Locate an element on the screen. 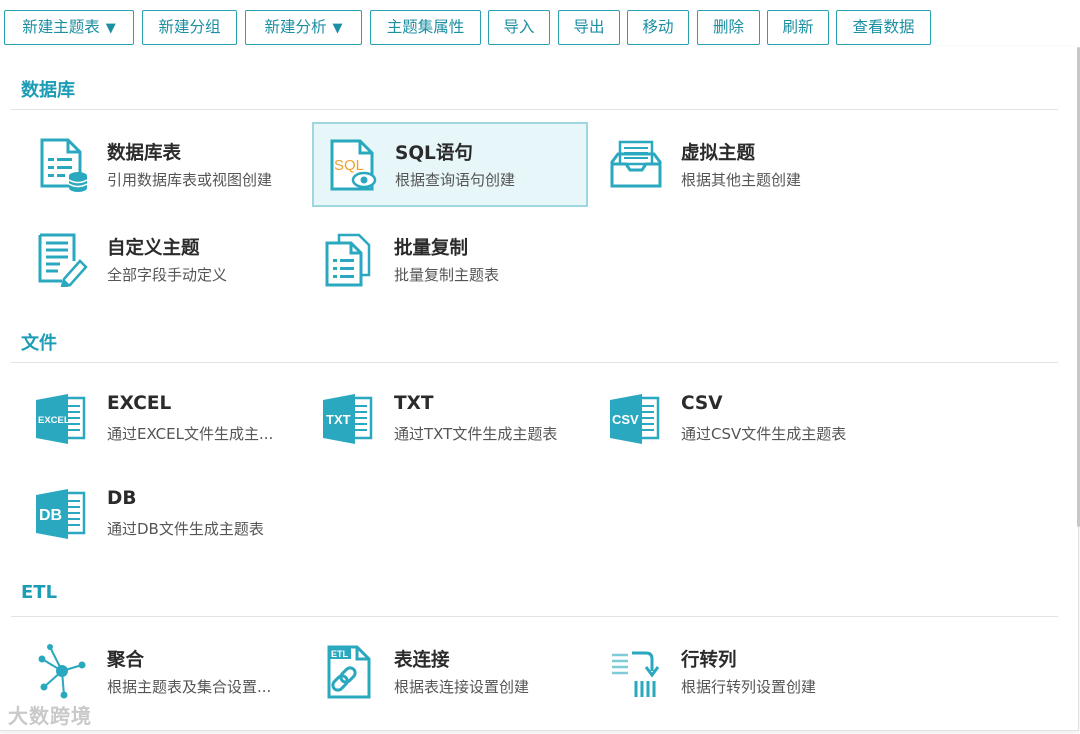 Image resolution: width=1080 pixels, height=734 pixels. option-description: 引用数据库表或视图创建 is located at coordinates (190, 180).